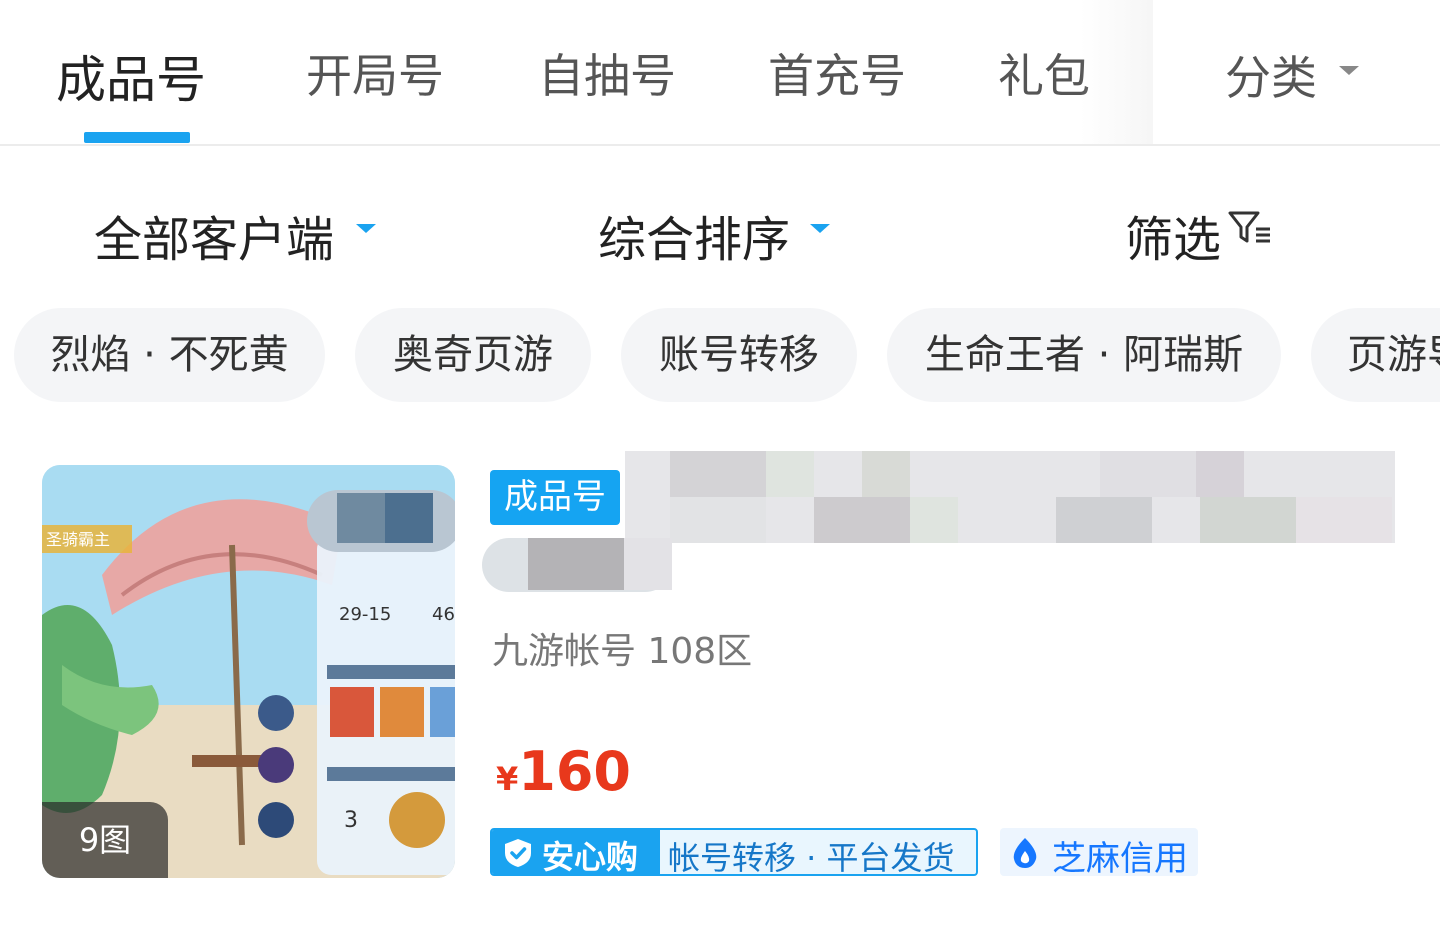 The height and width of the screenshot is (925, 1440). I want to click on category-label: 分类, so click(1271, 78).